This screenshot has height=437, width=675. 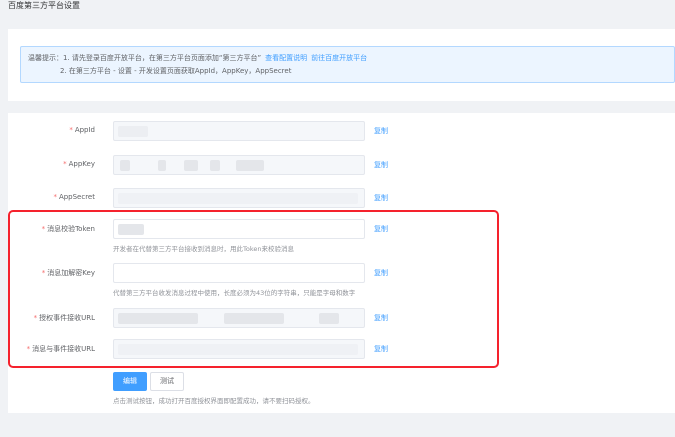 I want to click on appkey-label: * AppKey, so click(x=79, y=164).